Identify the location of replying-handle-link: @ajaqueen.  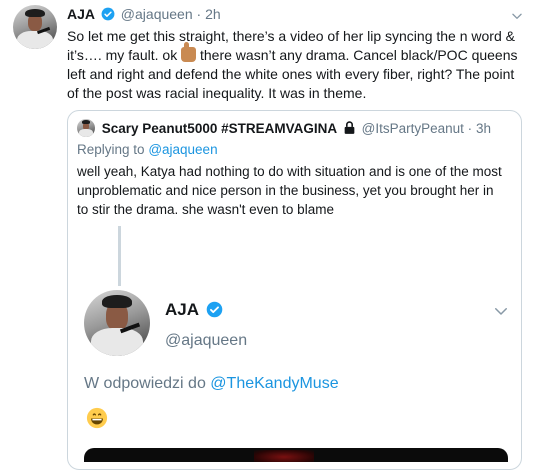
(182, 149).